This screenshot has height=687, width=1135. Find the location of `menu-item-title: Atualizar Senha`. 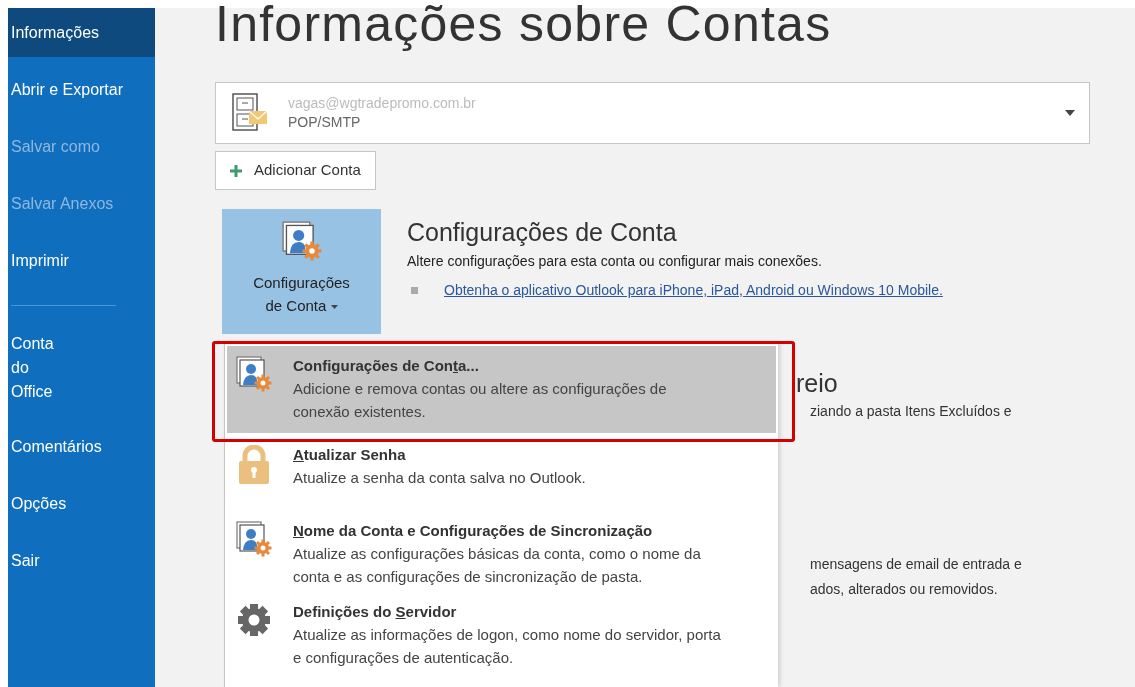

menu-item-title: Atualizar Senha is located at coordinates (350, 455).